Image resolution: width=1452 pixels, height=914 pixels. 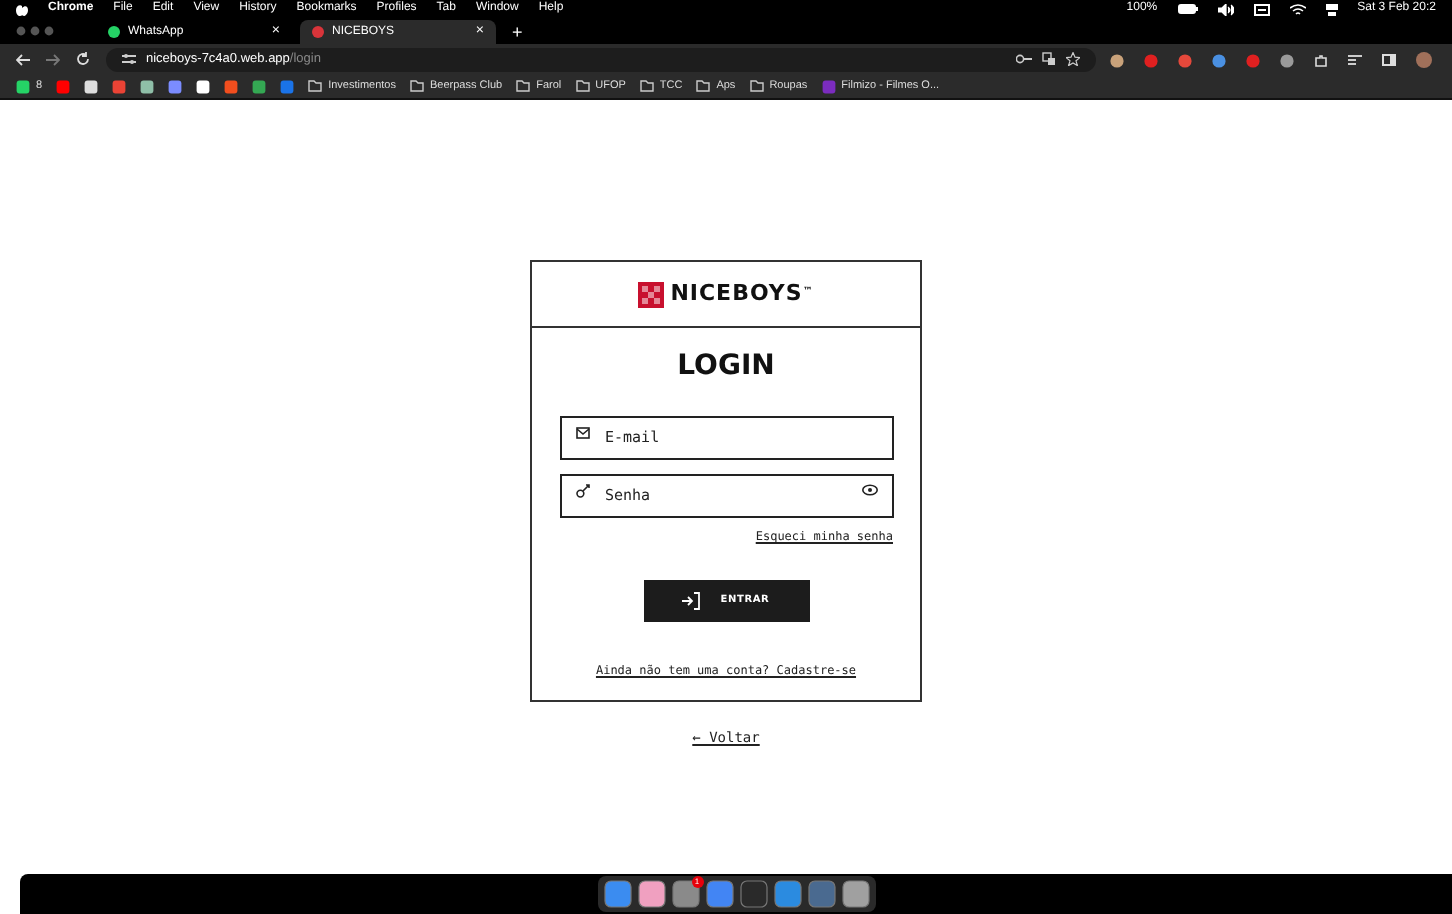 What do you see at coordinates (742, 293) in the screenshot?
I see `brand-logo: NICEBOYS$^{™}$` at bounding box center [742, 293].